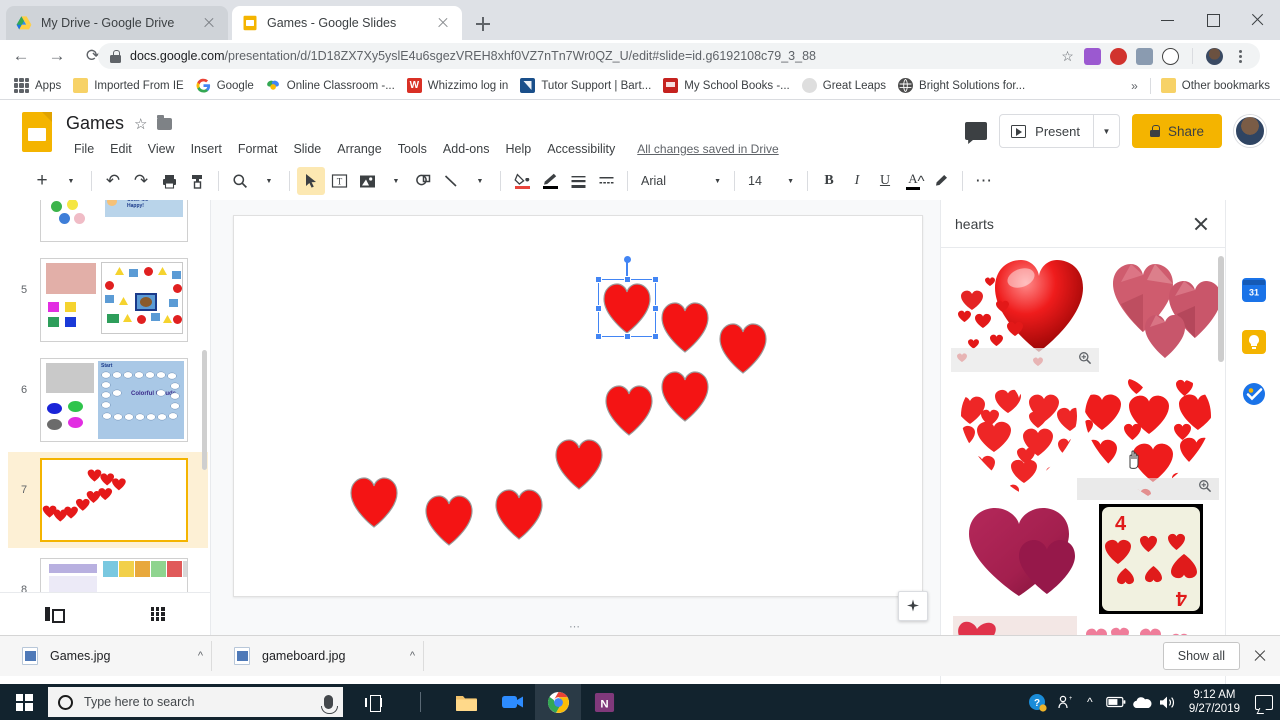  Describe the element at coordinates (1260, 656) in the screenshot. I see `close-downloads-bar-icon` at that location.